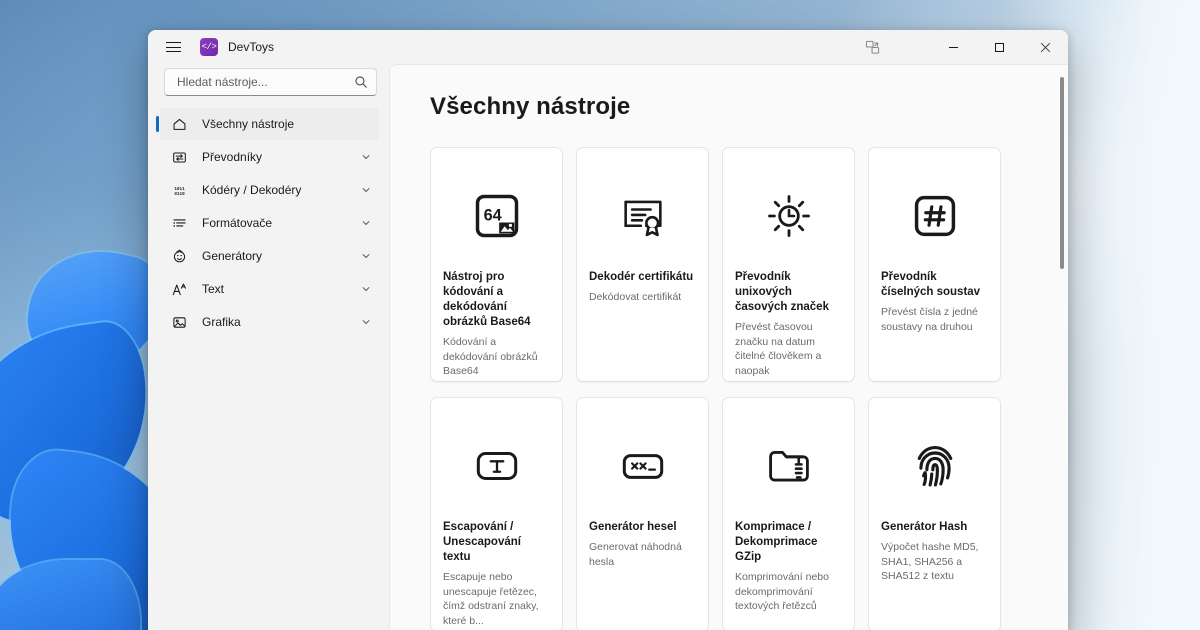  Describe the element at coordinates (490, 356) in the screenshot. I see `tool-card-description: Kódování a dekódování obrázků Base64` at that location.